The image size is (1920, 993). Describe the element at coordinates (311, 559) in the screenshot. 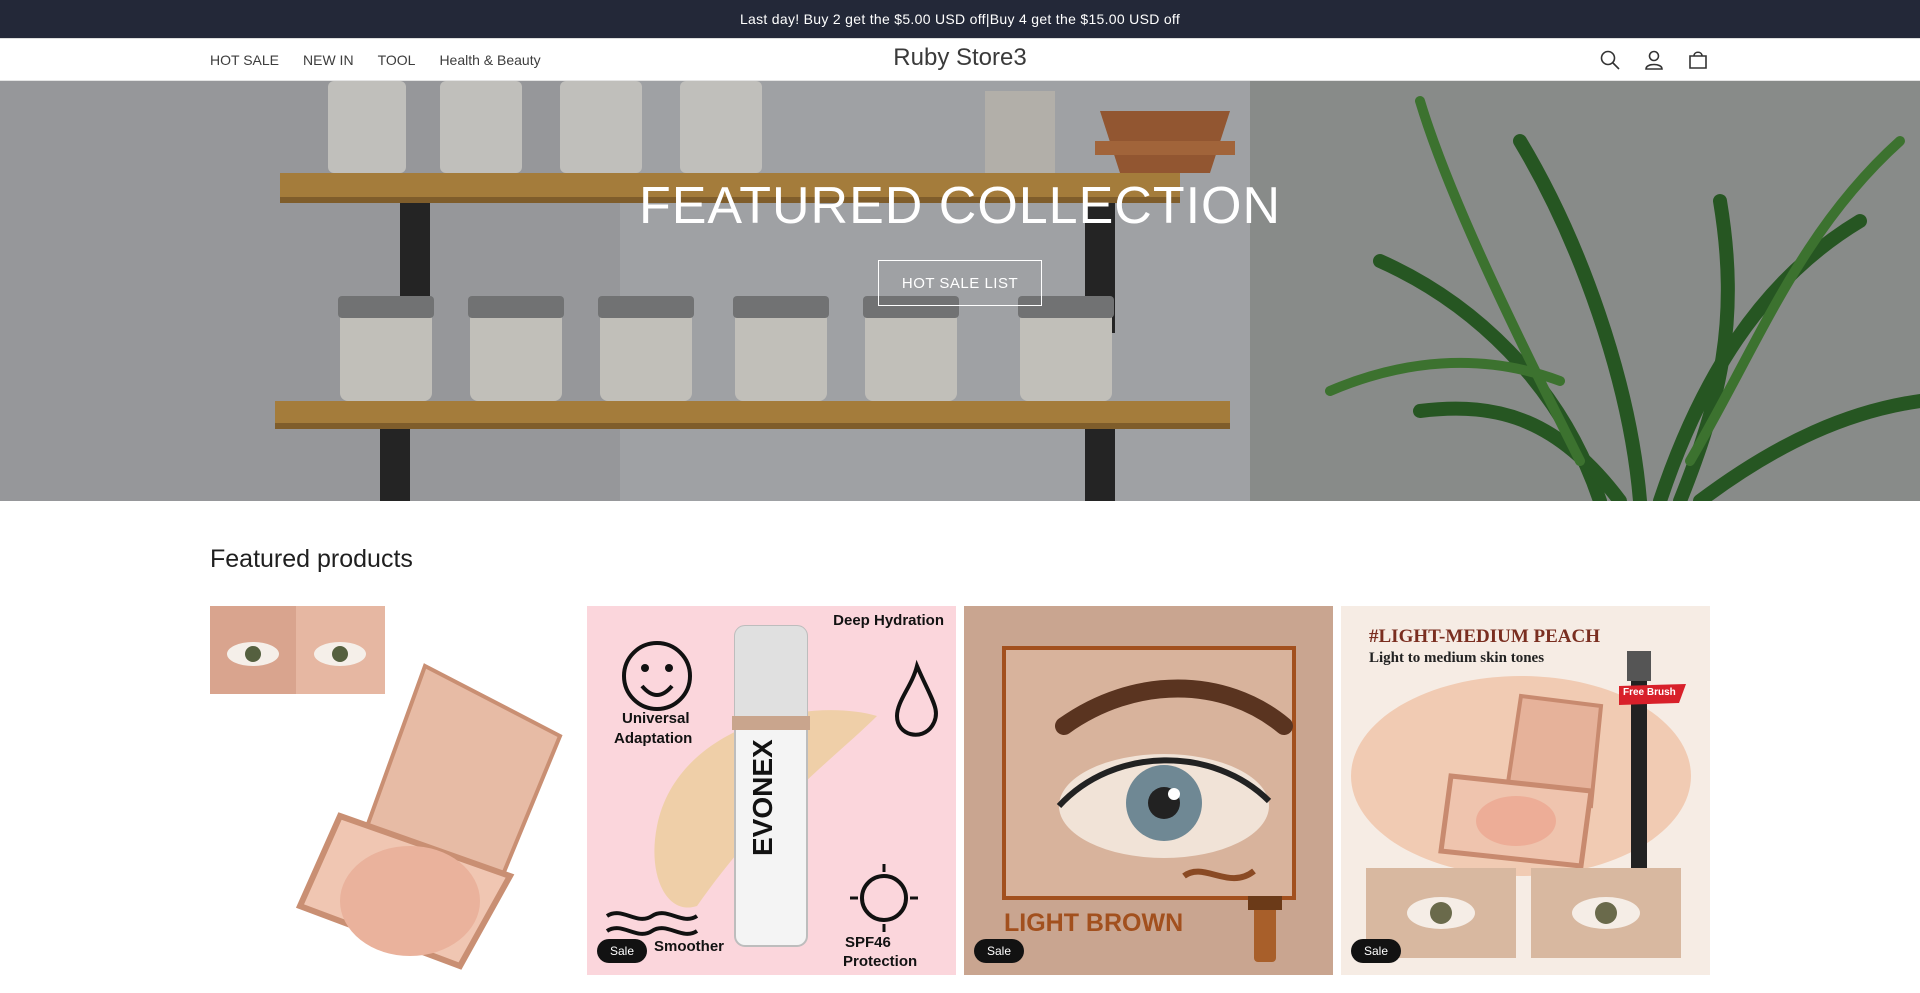

I see `featured-products-title: Featured products` at that location.